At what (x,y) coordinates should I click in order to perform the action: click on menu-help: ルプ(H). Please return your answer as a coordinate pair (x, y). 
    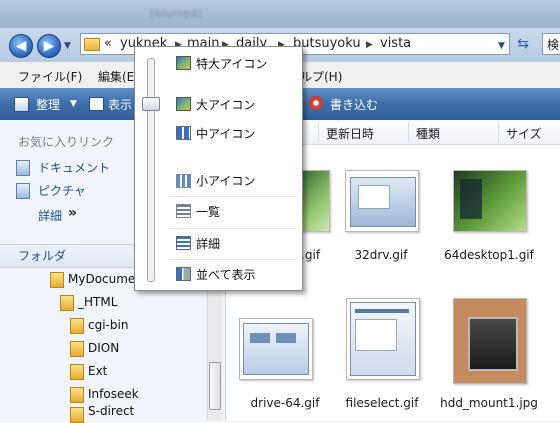
    Looking at the image, I should click on (321, 76).